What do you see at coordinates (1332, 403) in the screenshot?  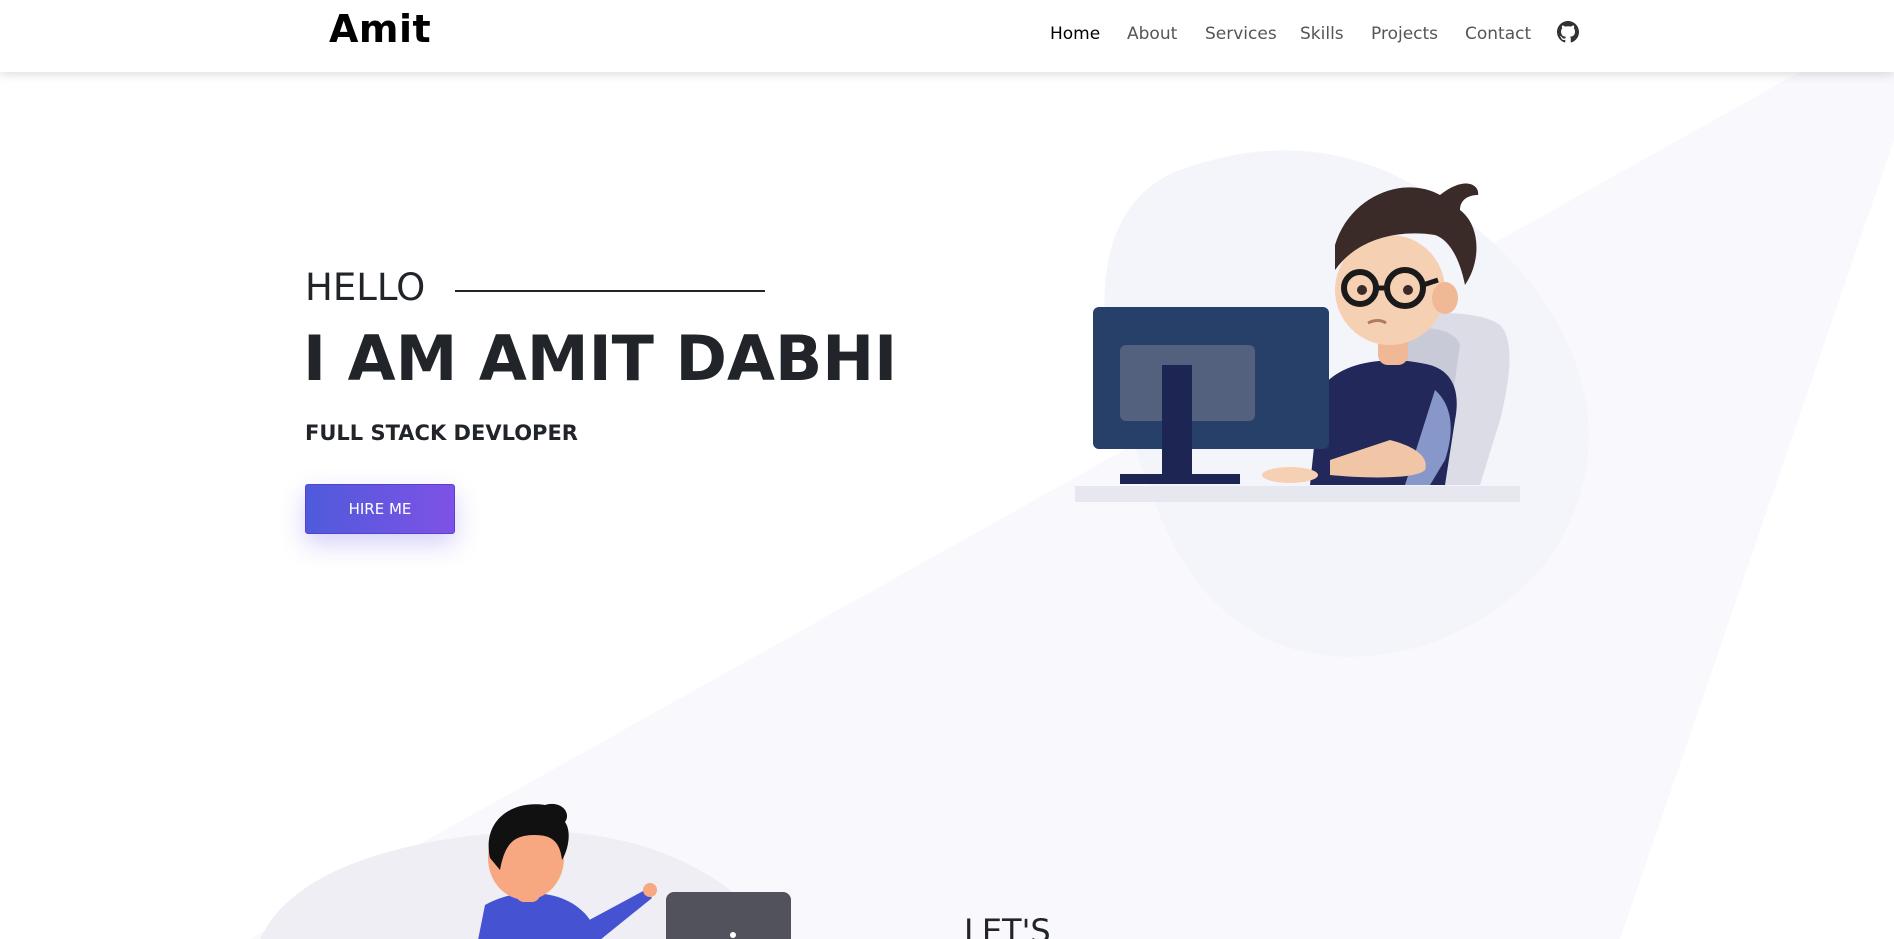 I see `developer-illustration` at bounding box center [1332, 403].